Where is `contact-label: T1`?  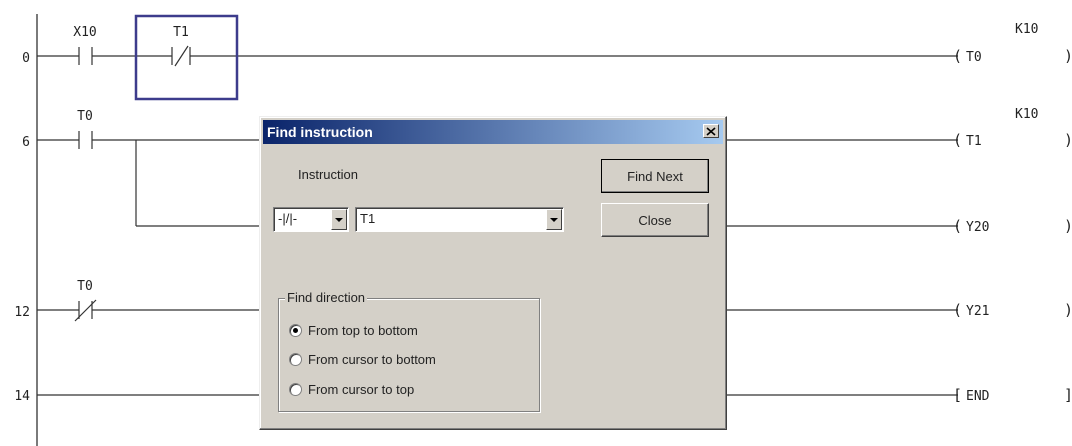 contact-label: T1 is located at coordinates (181, 32).